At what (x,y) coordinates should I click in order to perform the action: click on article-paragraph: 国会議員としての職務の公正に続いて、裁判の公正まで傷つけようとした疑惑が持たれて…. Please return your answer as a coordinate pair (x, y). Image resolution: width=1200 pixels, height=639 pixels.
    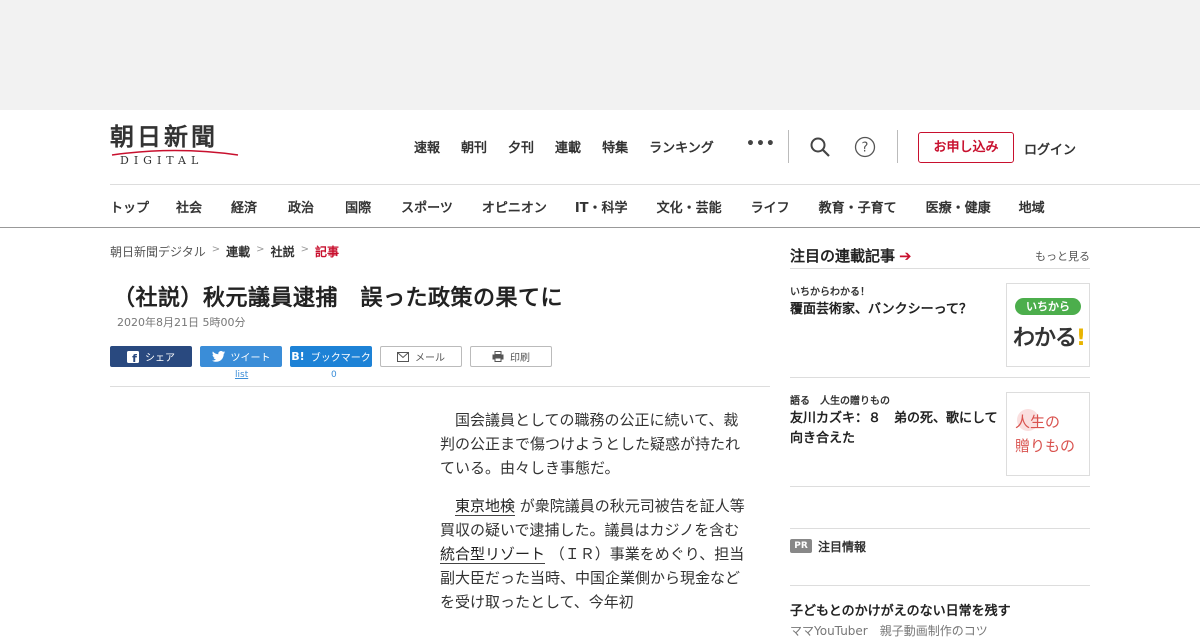
    Looking at the image, I should click on (590, 444).